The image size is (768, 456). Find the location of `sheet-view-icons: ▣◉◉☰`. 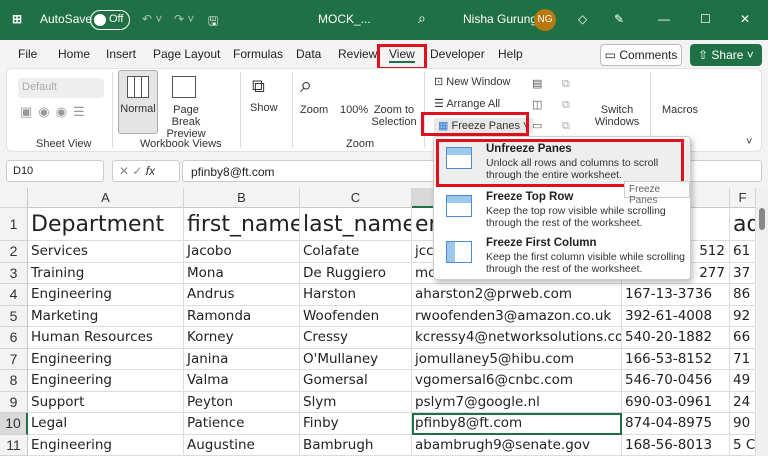

sheet-view-icons: ▣◉◉☰ is located at coordinates (55, 112).